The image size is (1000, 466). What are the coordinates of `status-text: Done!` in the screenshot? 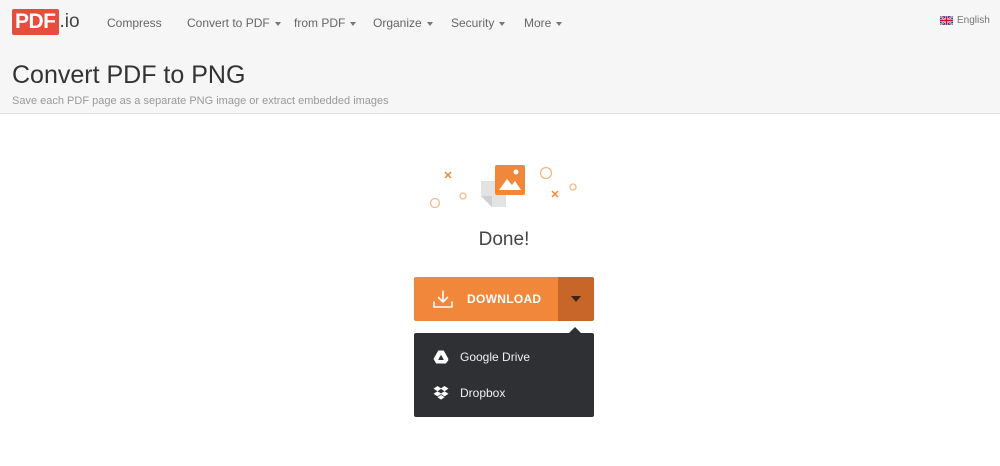 It's located at (504, 239).